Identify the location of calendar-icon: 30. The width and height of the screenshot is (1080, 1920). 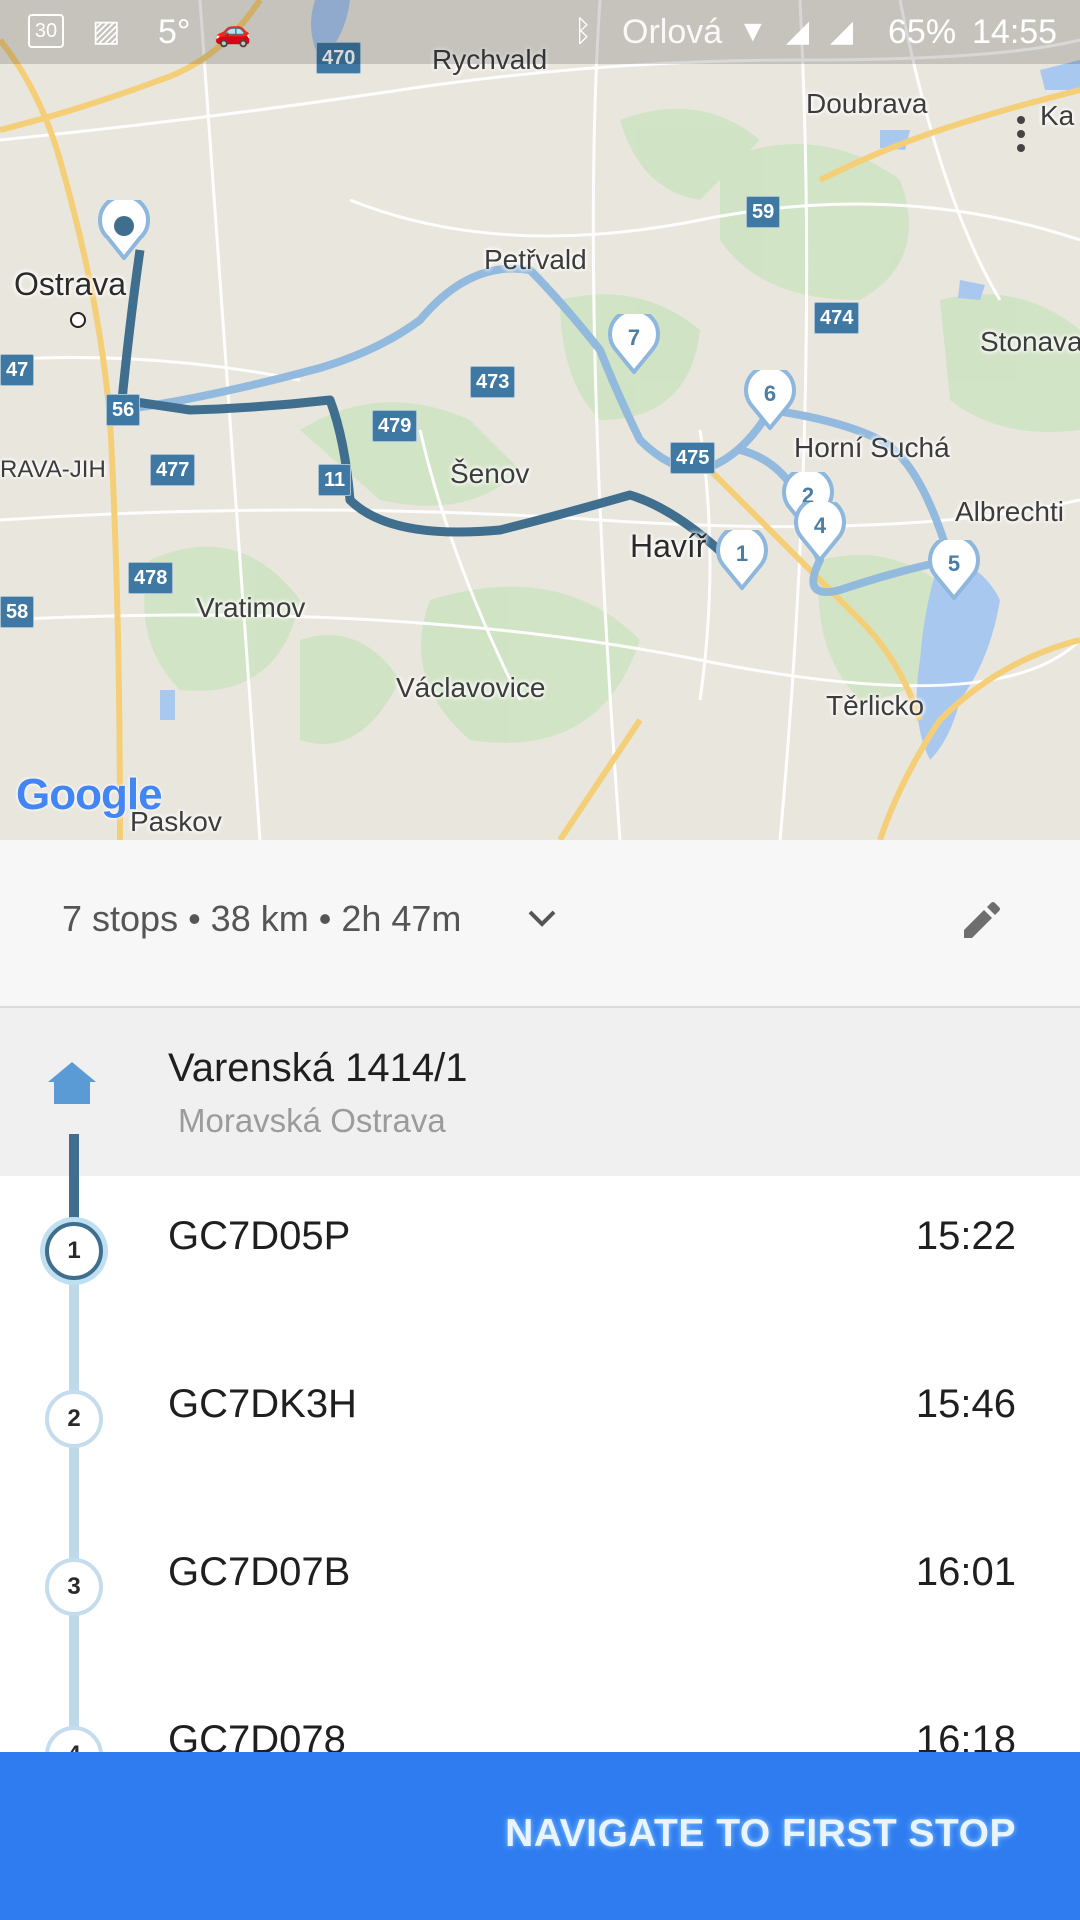
(46, 31).